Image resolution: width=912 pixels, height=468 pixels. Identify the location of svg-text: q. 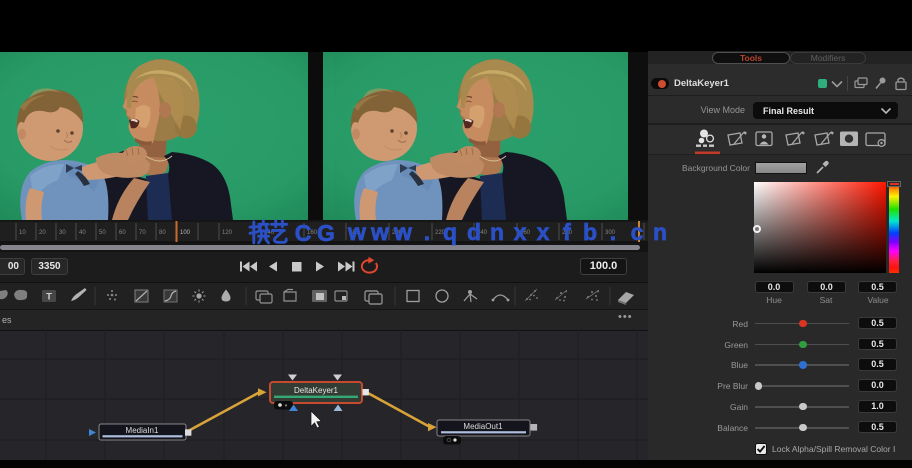
(450, 232).